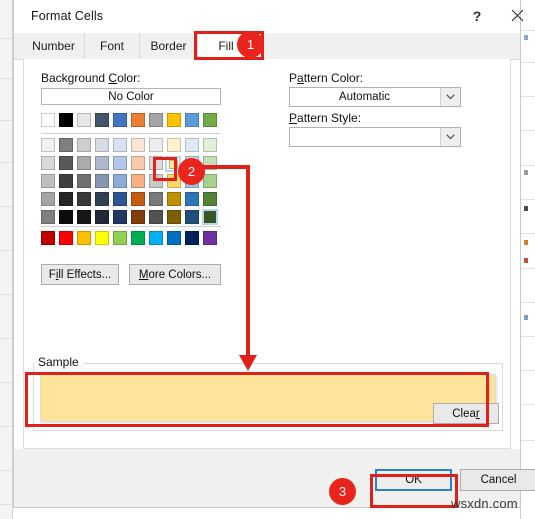  Describe the element at coordinates (268, 398) in the screenshot. I see `sample-preview` at that location.